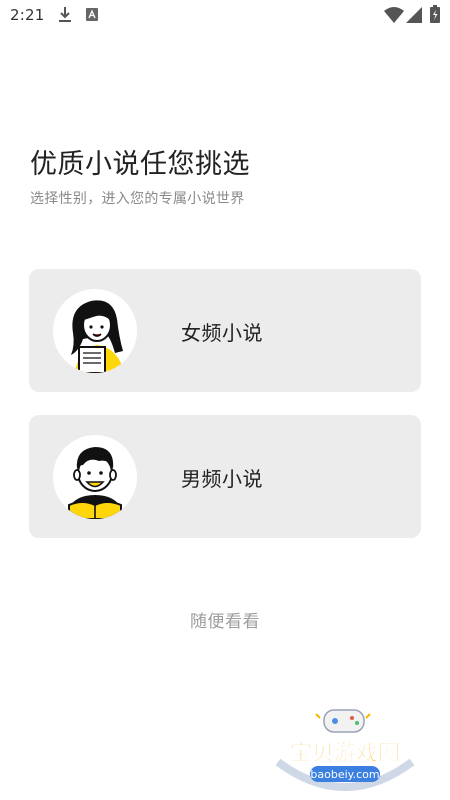  Describe the element at coordinates (27, 15) in the screenshot. I see `status-time: 2:21` at that location.